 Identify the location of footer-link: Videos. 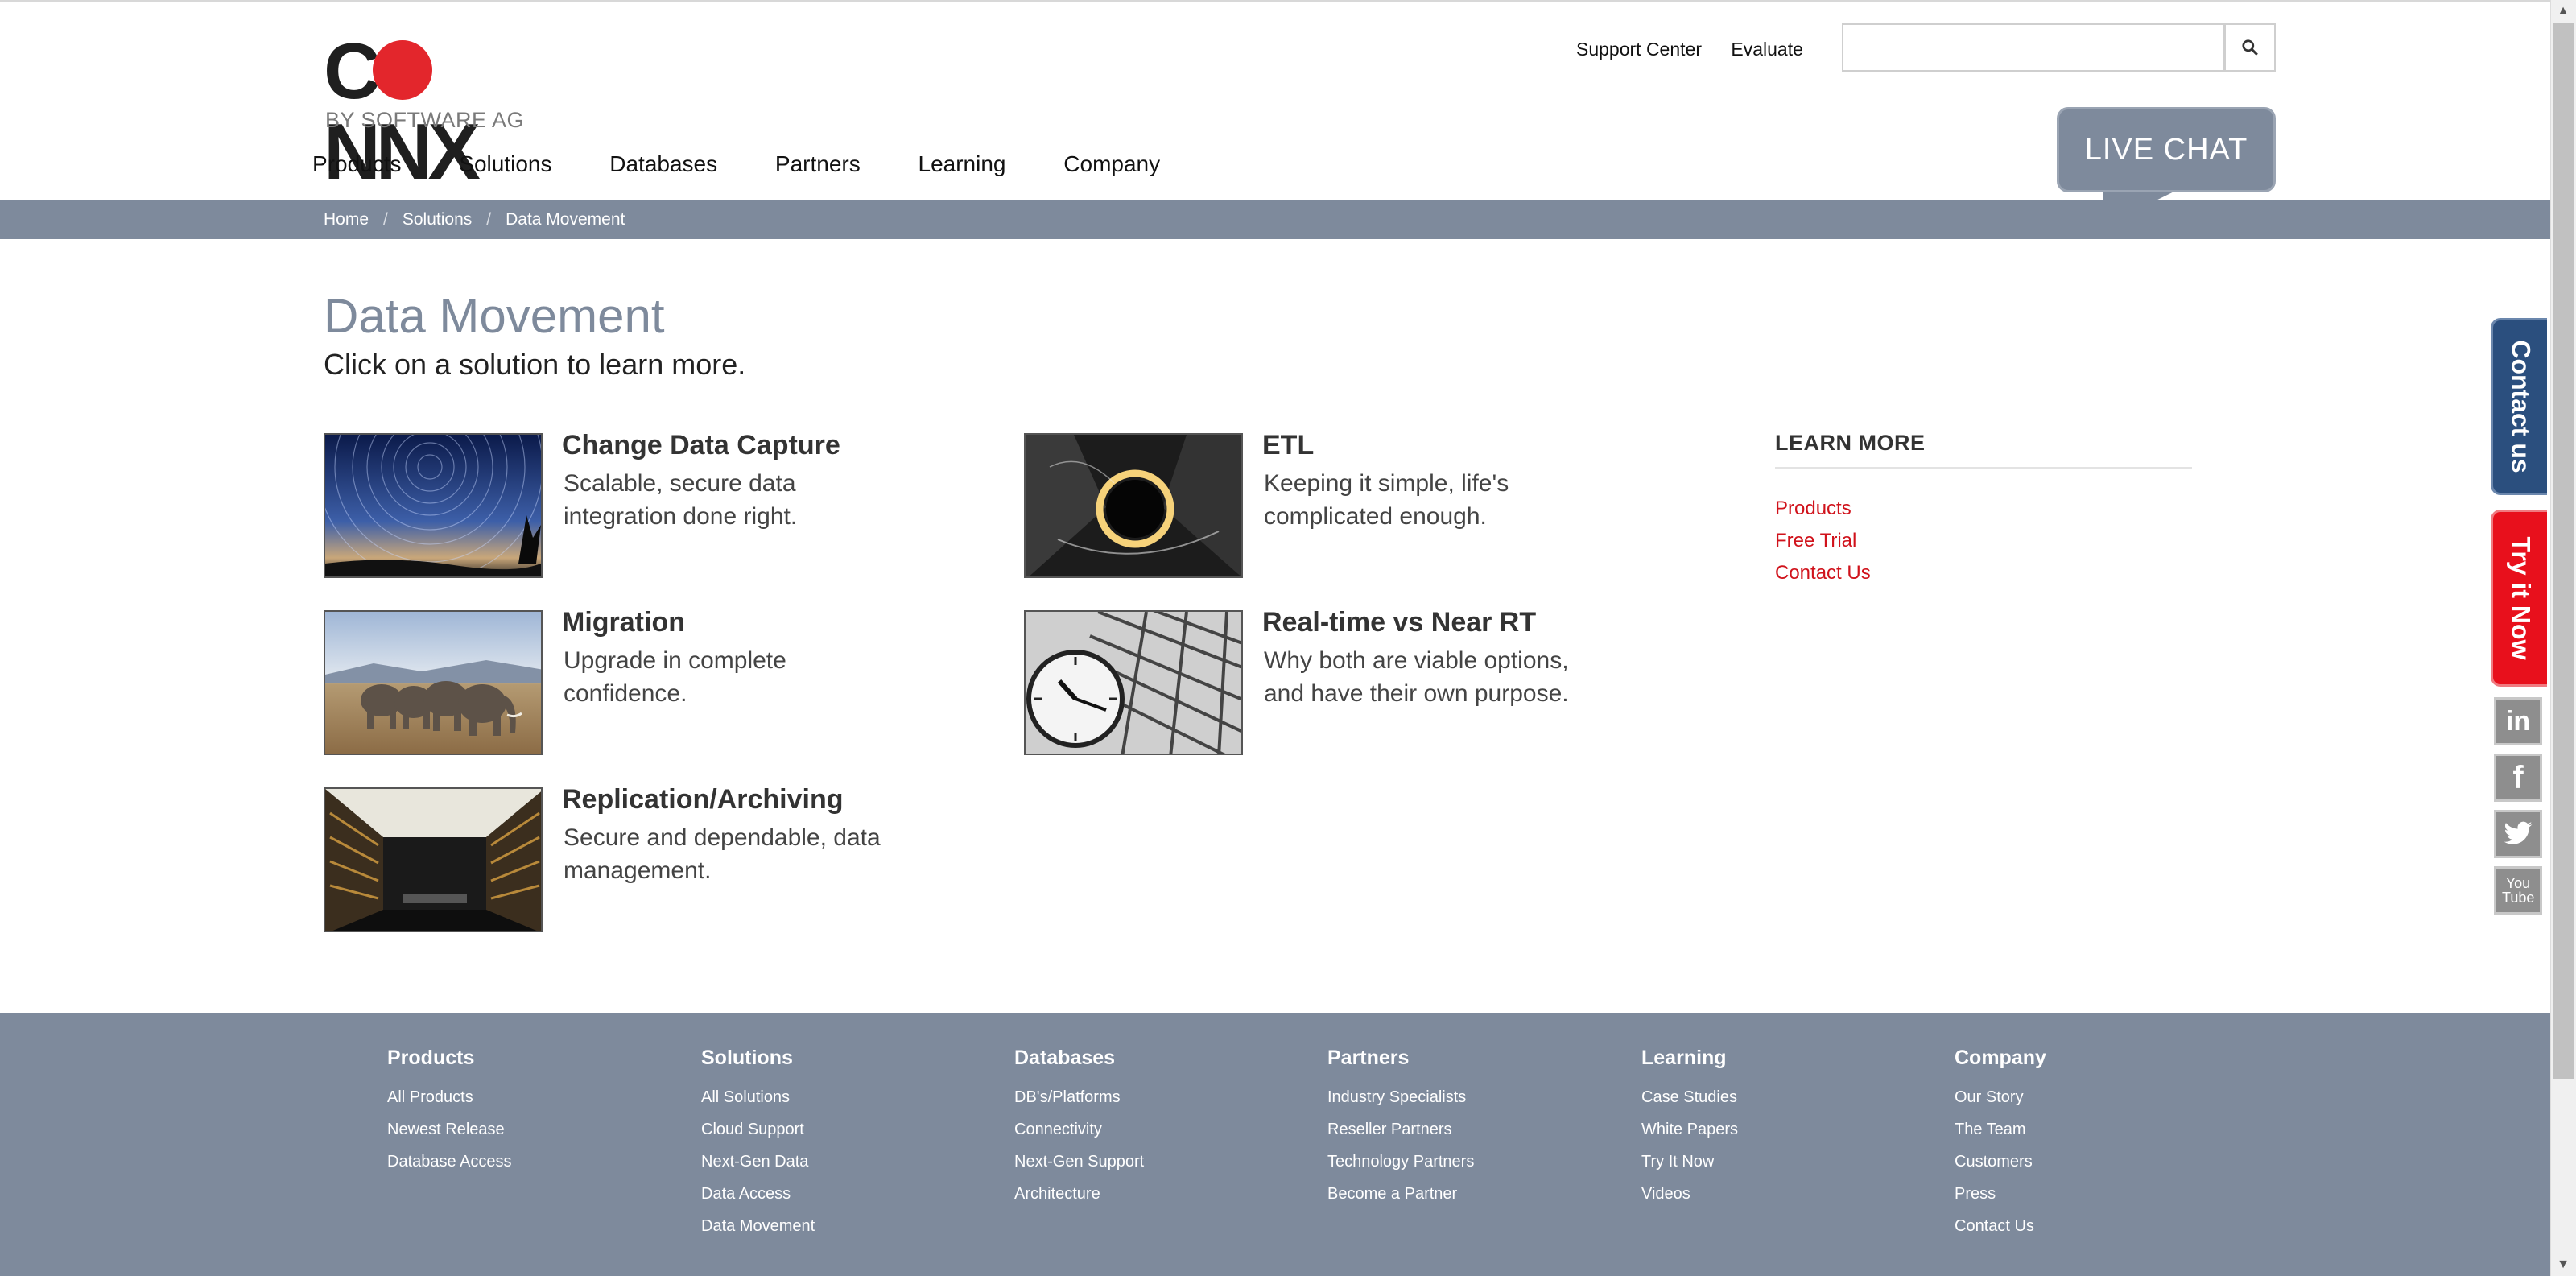
(1778, 1194).